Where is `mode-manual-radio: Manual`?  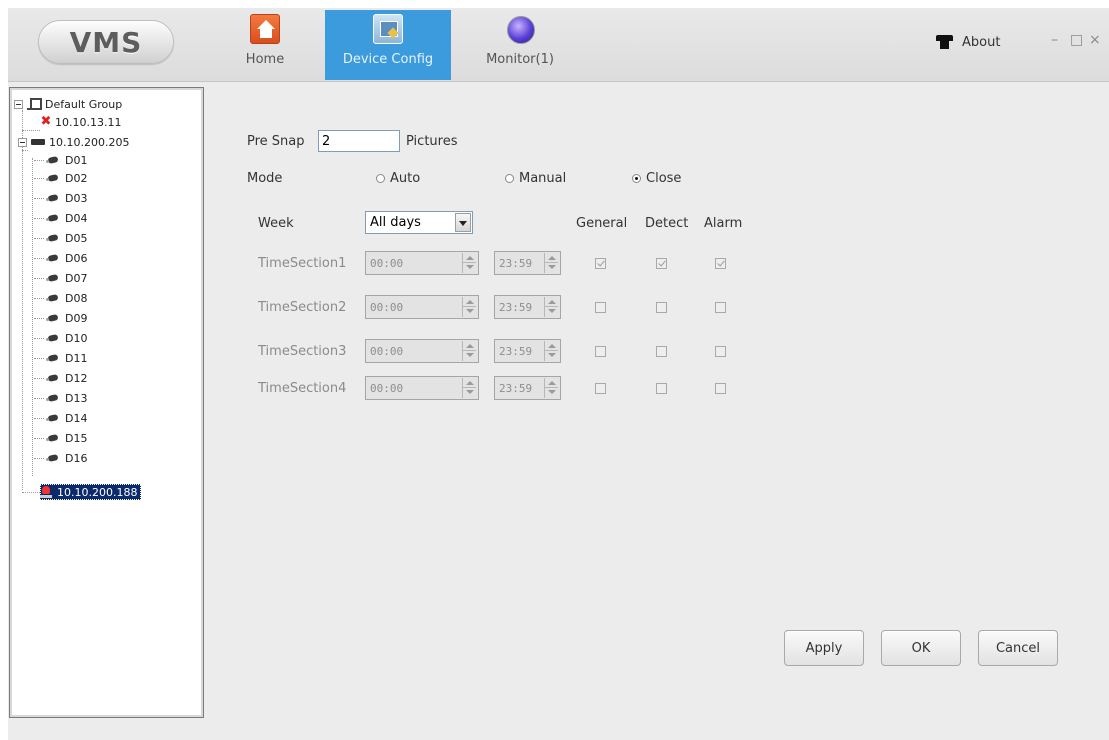
mode-manual-radio: Manual is located at coordinates (535, 178).